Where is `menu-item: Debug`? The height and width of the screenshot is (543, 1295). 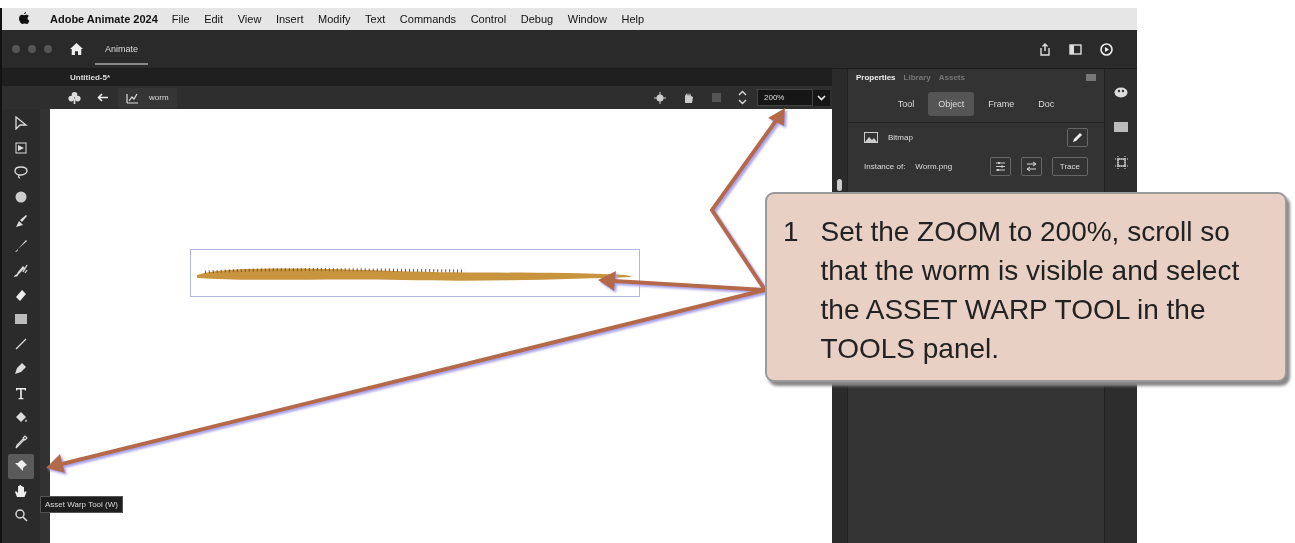 menu-item: Debug is located at coordinates (537, 19).